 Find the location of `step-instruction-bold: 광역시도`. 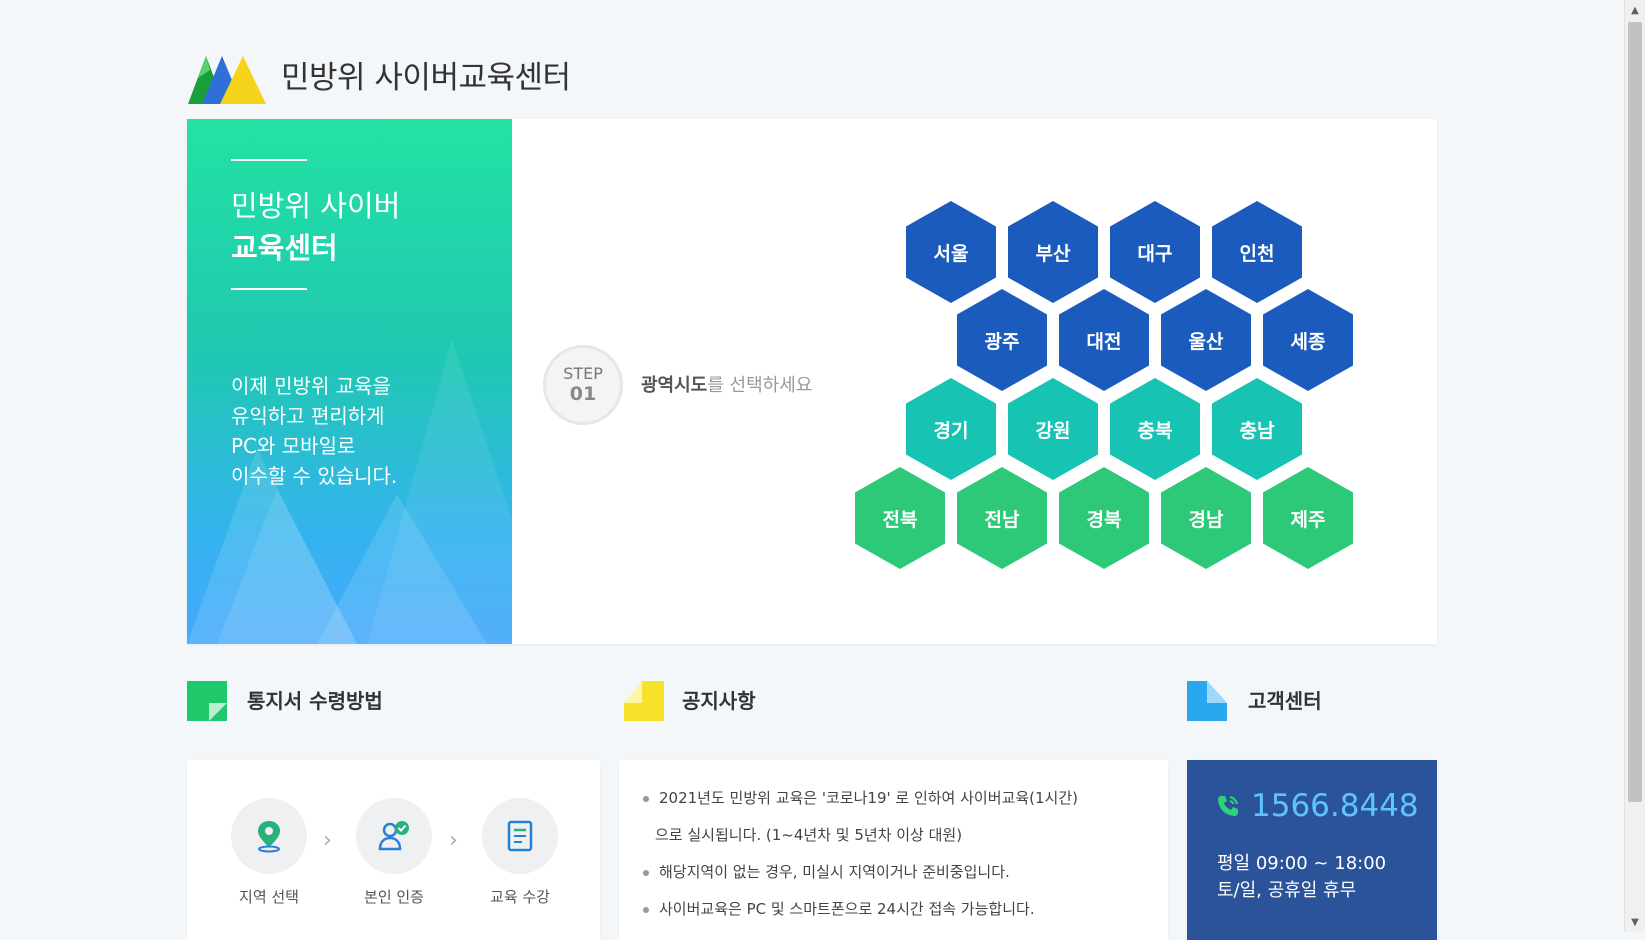

step-instruction-bold: 광역시도 is located at coordinates (674, 385).